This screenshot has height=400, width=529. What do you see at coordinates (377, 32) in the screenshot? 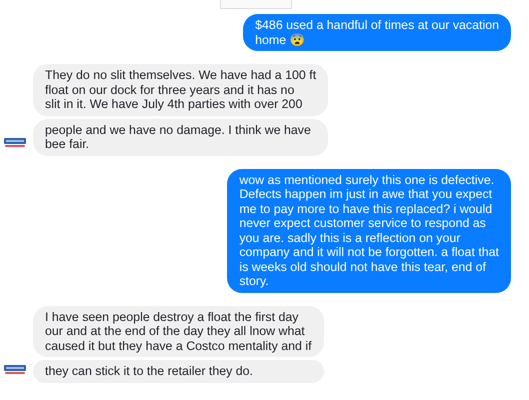
I see `message-bubble: $486 used a handful of times at our vacation home 😨` at bounding box center [377, 32].